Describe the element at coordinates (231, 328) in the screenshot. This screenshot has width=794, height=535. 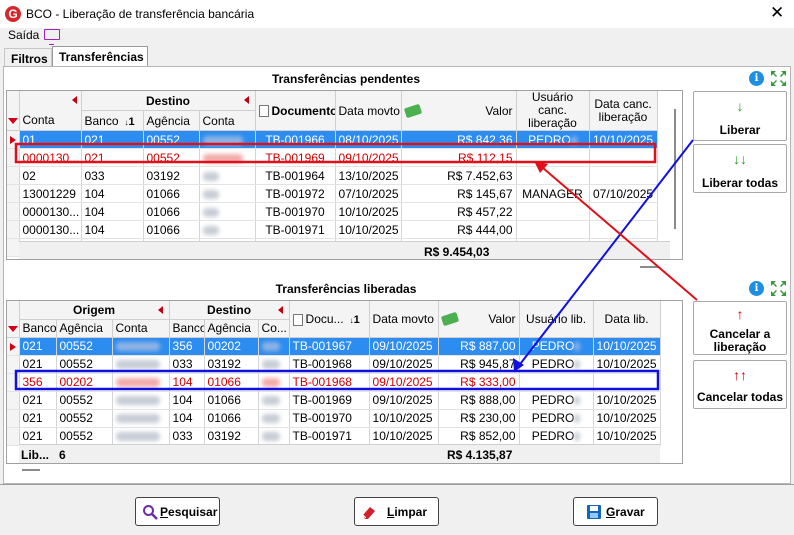
I see `col-agencia-destino: Agência` at that location.